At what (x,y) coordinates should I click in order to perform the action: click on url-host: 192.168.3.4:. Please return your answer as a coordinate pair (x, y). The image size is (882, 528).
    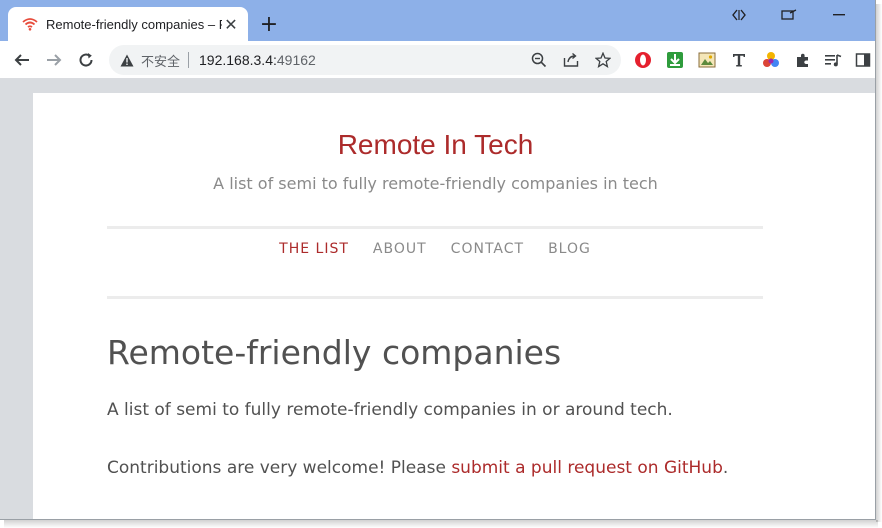
    Looking at the image, I should click on (238, 60).